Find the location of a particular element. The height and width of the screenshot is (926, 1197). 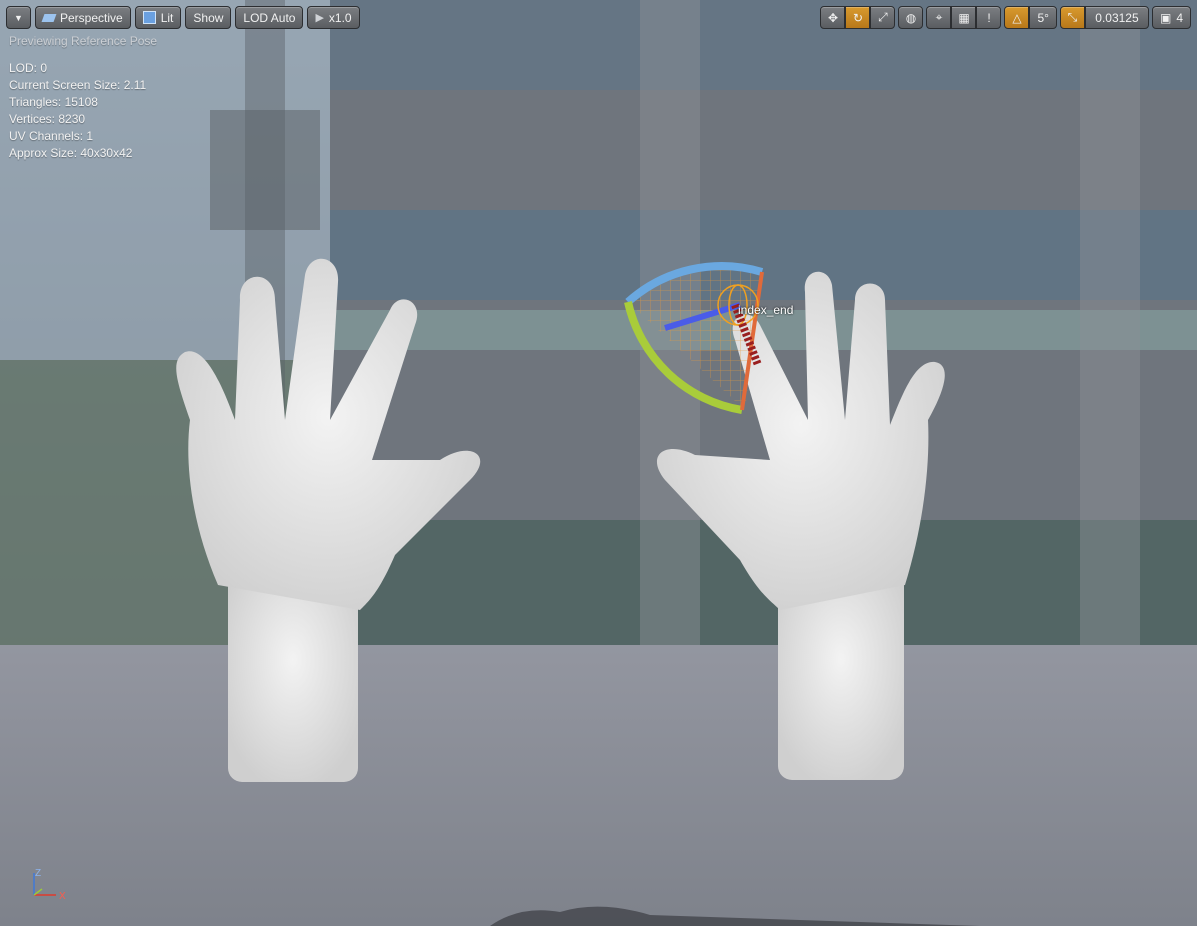

viewport-toolbar-right: ✥ ↻ ⤢ ◍ ⌖ ▦ ! △ 5° ⤡ 0.03125 ▣ 4 is located at coordinates (1005, 17).